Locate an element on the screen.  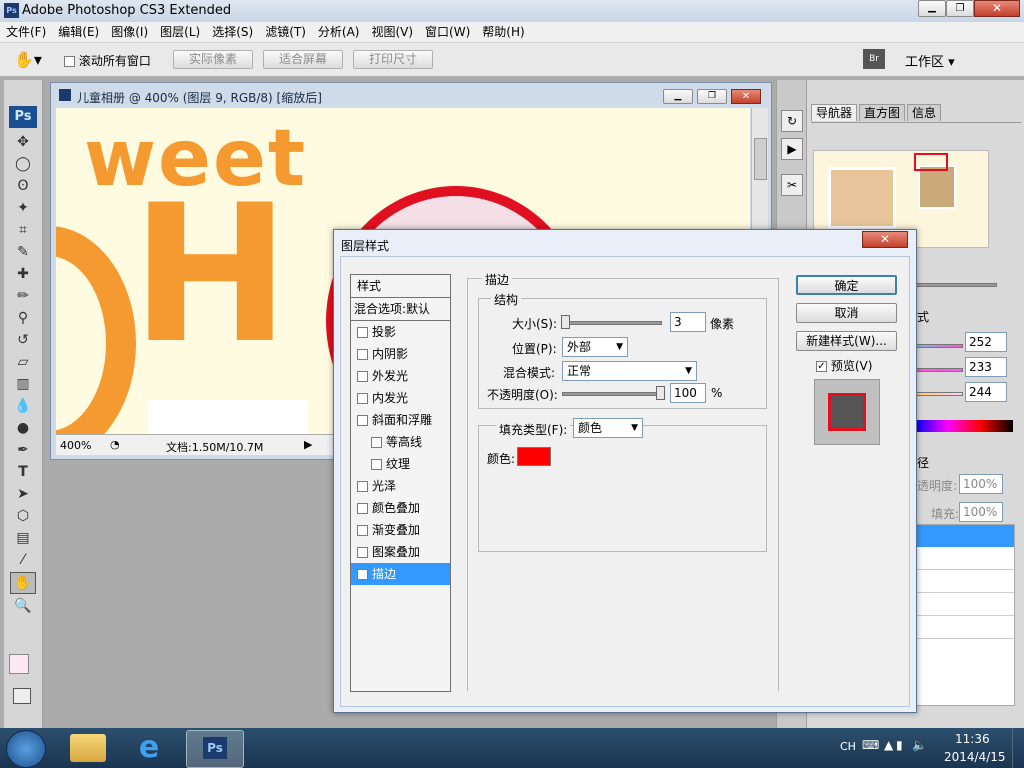
ok-button: 确定 is located at coordinates (846, 285).